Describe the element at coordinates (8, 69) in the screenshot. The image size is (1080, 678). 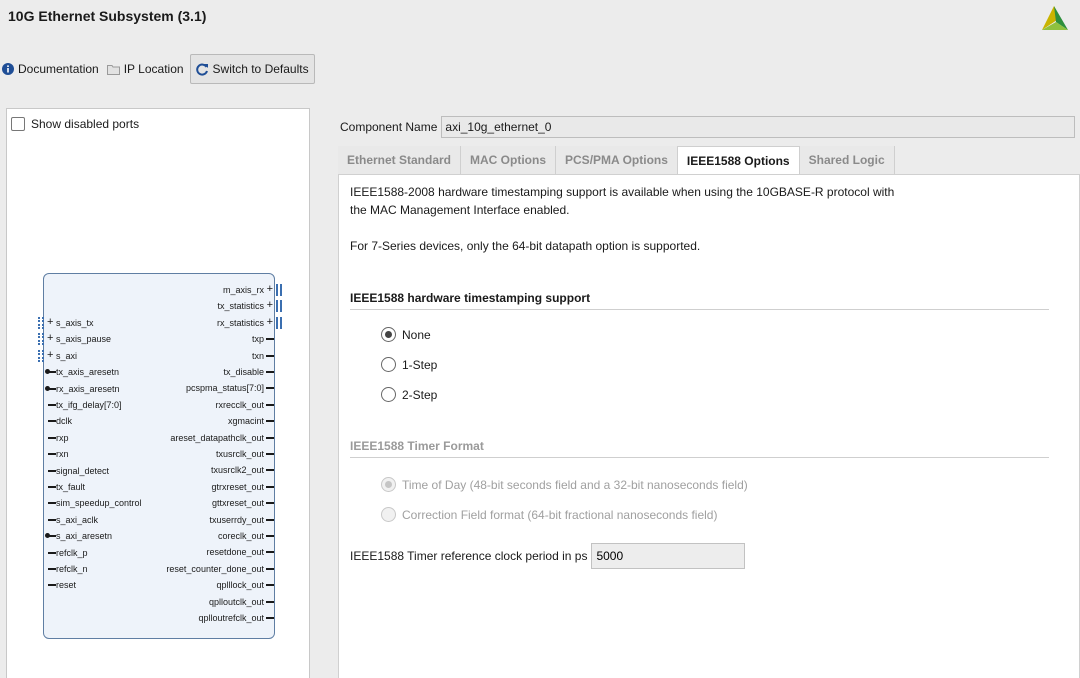
I see `info-icon` at that location.